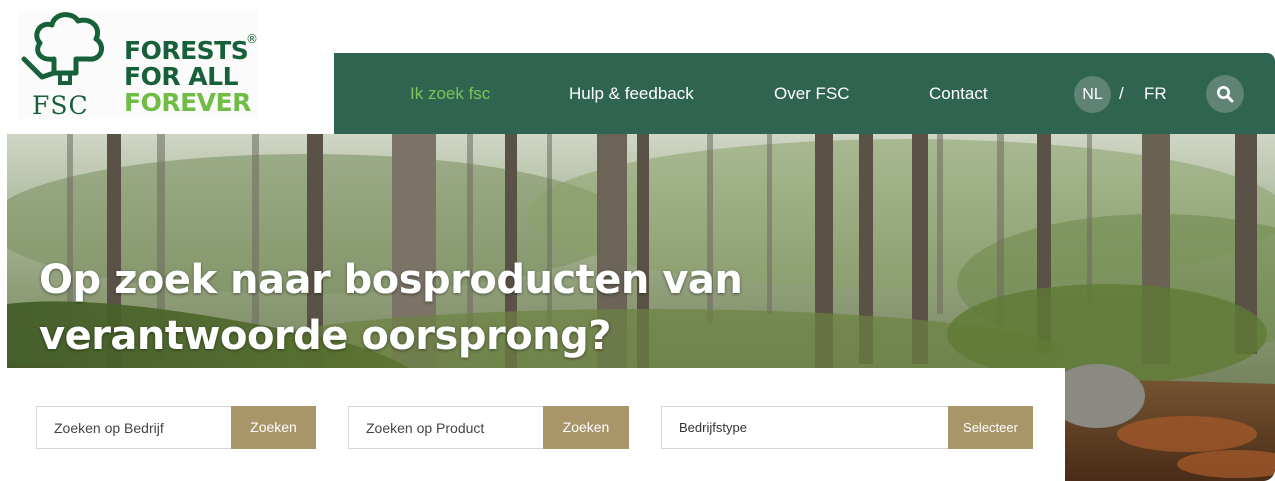 This screenshot has width=1275, height=481. What do you see at coordinates (1155, 94) in the screenshot?
I see `language-fr-link: FR` at bounding box center [1155, 94].